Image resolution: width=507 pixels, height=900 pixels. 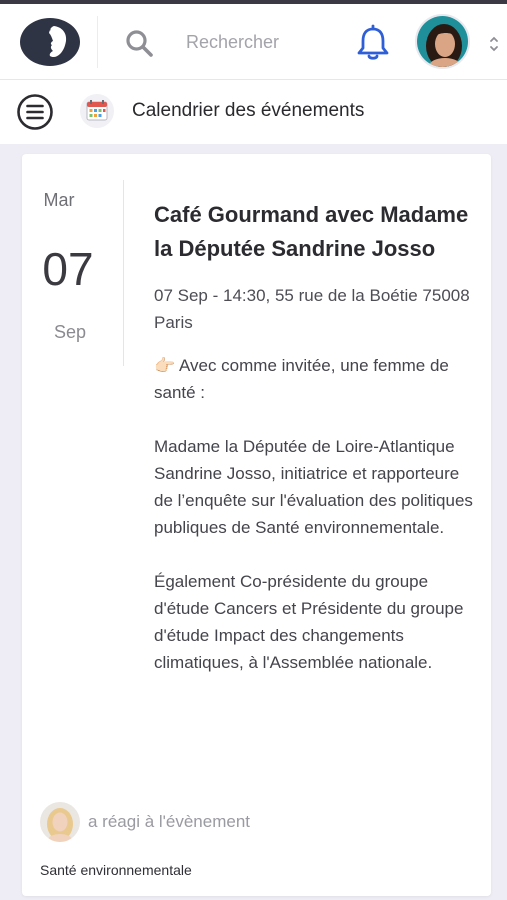 I want to click on page-subheader: Calendrier des événements, so click(x=253, y=112).